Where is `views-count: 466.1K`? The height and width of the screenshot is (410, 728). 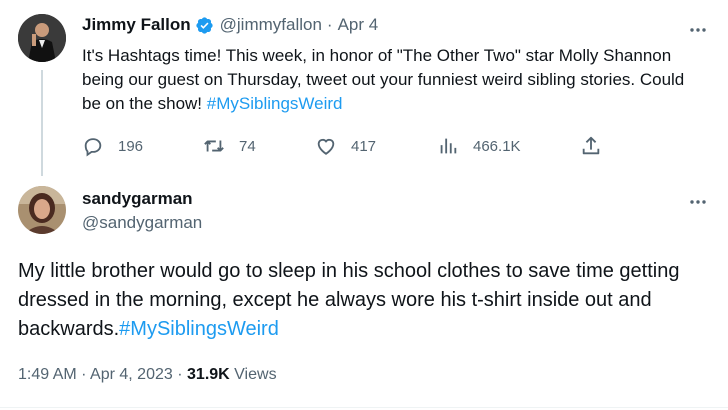 views-count: 466.1K is located at coordinates (497, 146).